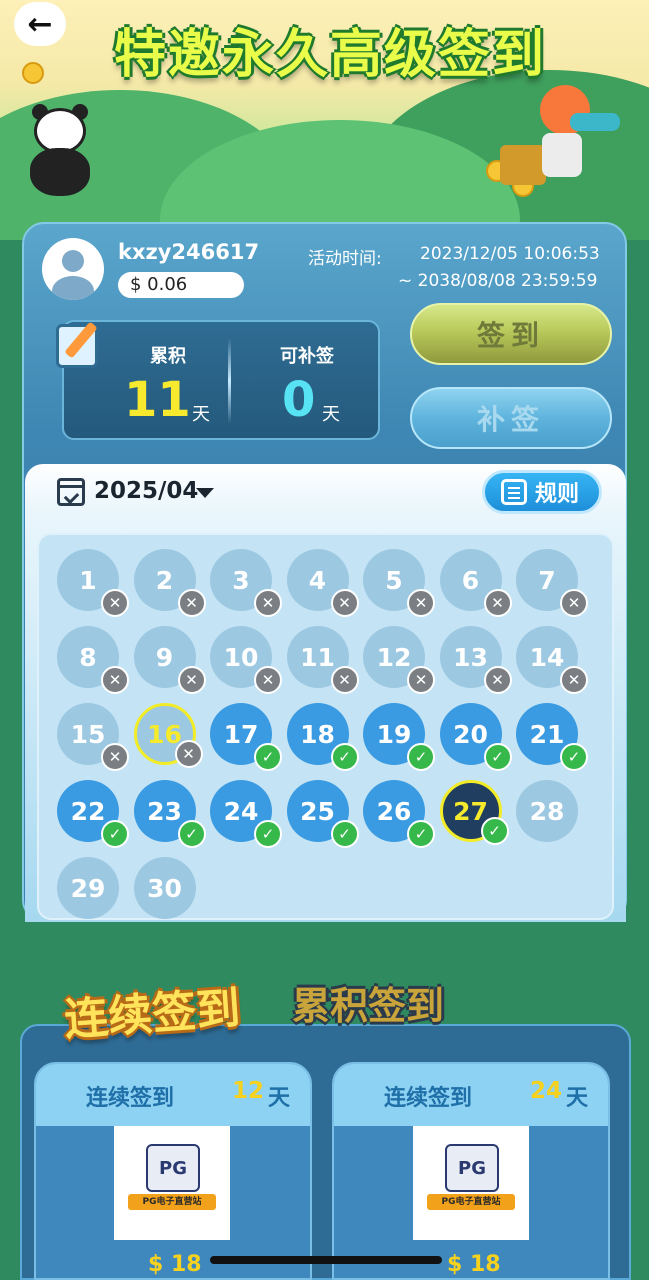 The width and height of the screenshot is (649, 1280). What do you see at coordinates (189, 252) in the screenshot?
I see `username: kxzy246617` at bounding box center [189, 252].